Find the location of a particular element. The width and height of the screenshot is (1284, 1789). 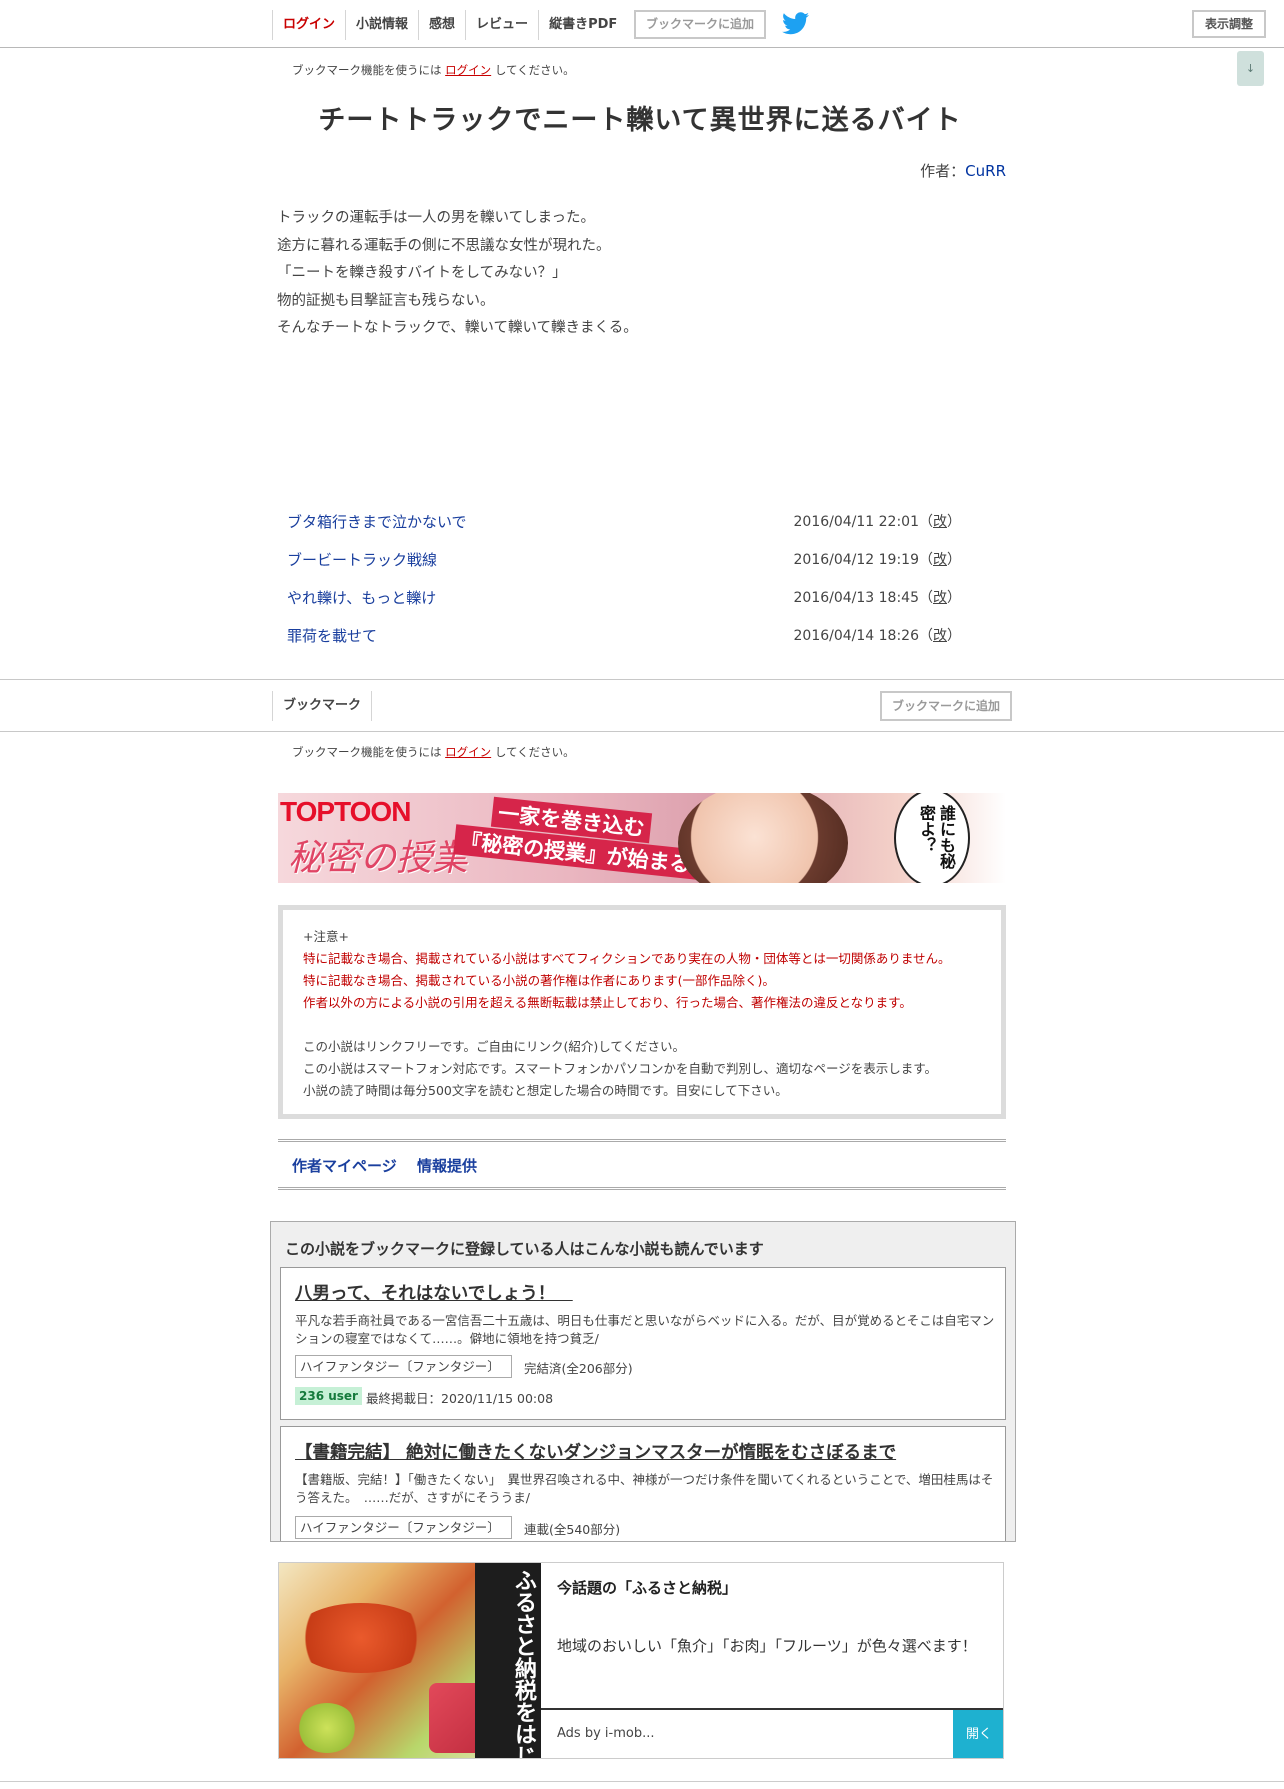

ad-grapes-shape is located at coordinates (327, 1728).